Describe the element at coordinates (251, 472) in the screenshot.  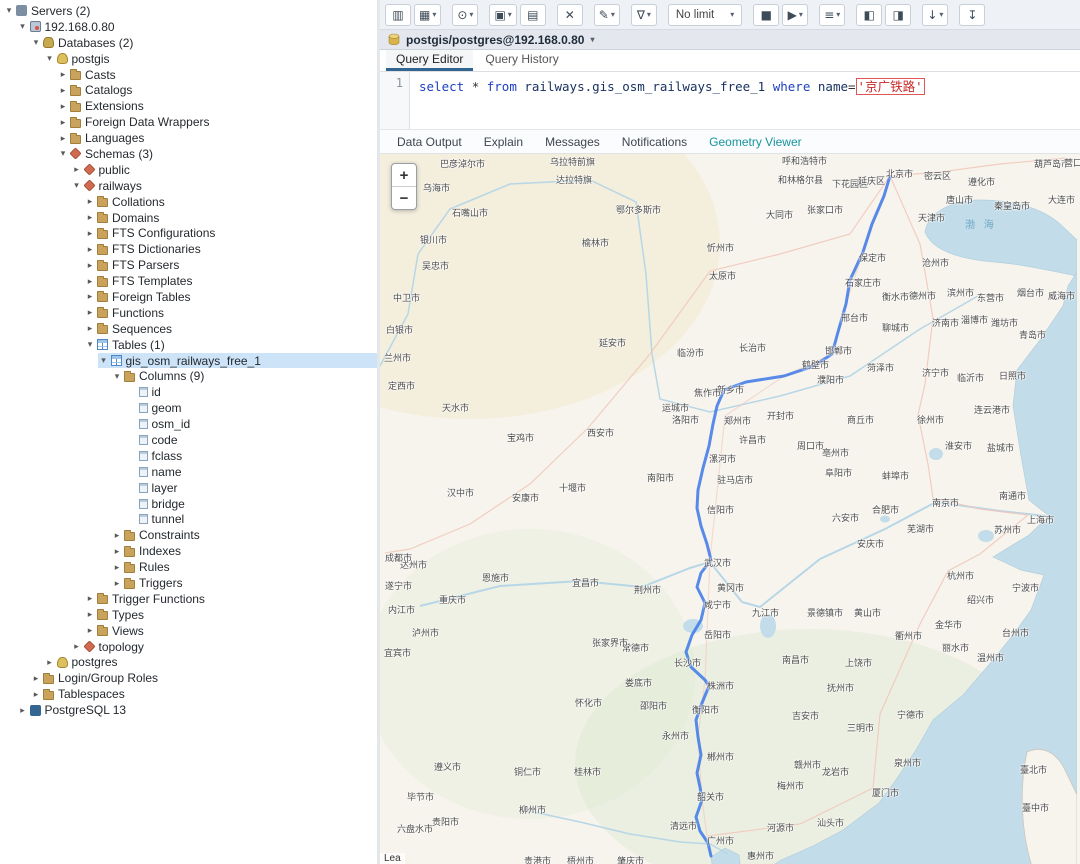
I see `tree-item-name: name` at that location.